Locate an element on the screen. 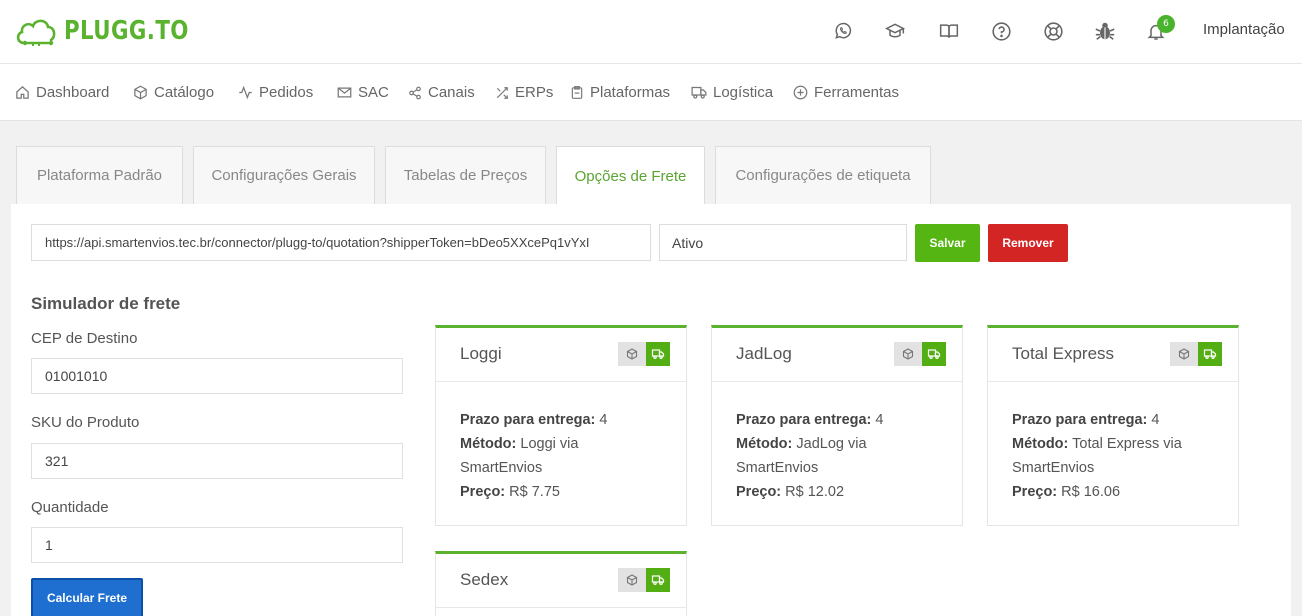  activity-icon is located at coordinates (245, 92).